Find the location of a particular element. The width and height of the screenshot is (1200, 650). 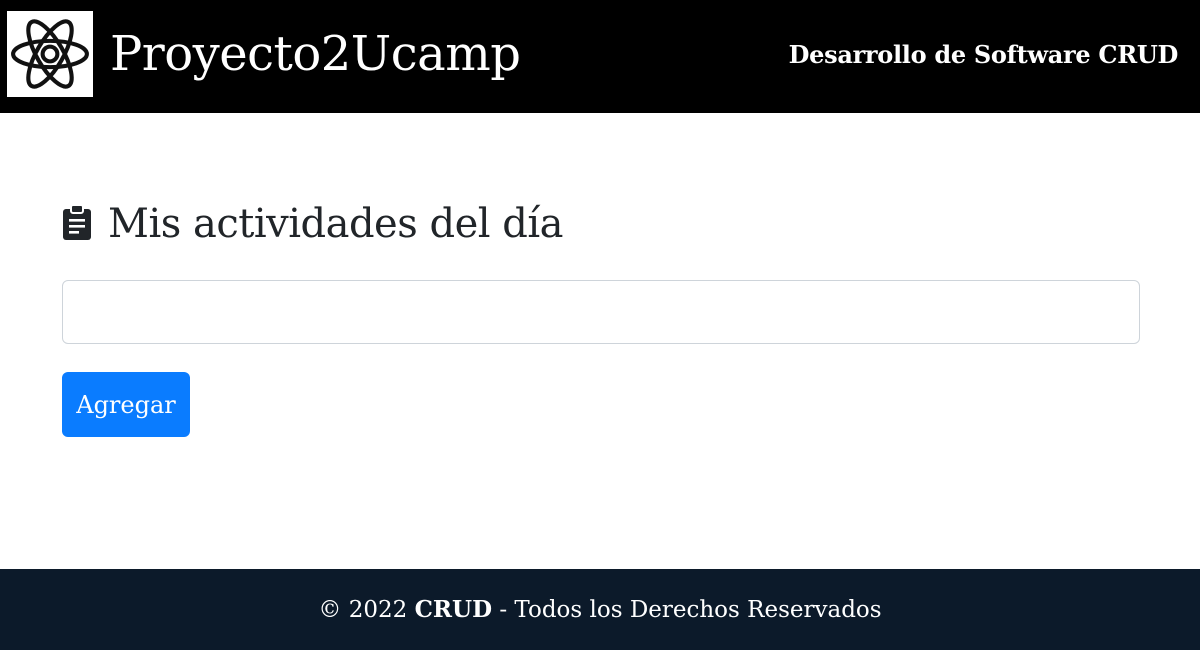

footer-brand: CRUD is located at coordinates (453, 609).